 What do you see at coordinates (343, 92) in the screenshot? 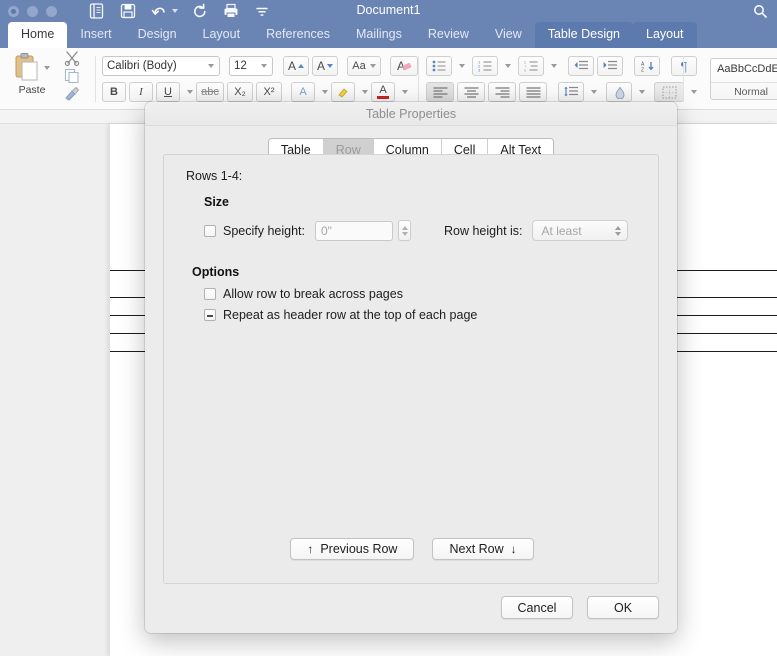
I see `highlight-button` at bounding box center [343, 92].